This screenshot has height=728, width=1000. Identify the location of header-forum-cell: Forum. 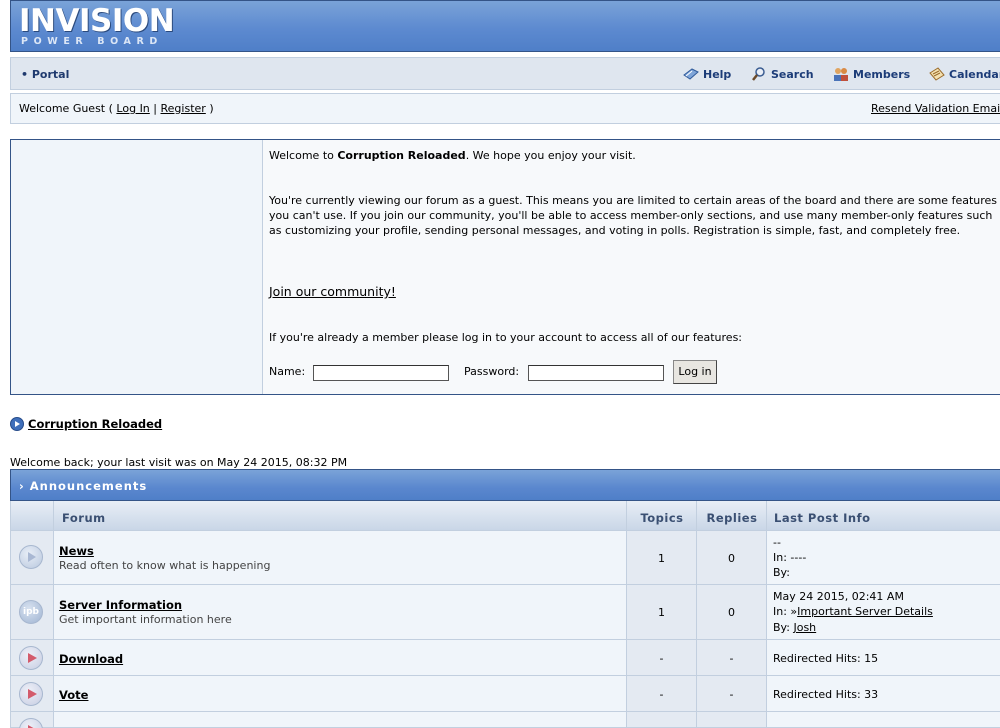
(340, 516).